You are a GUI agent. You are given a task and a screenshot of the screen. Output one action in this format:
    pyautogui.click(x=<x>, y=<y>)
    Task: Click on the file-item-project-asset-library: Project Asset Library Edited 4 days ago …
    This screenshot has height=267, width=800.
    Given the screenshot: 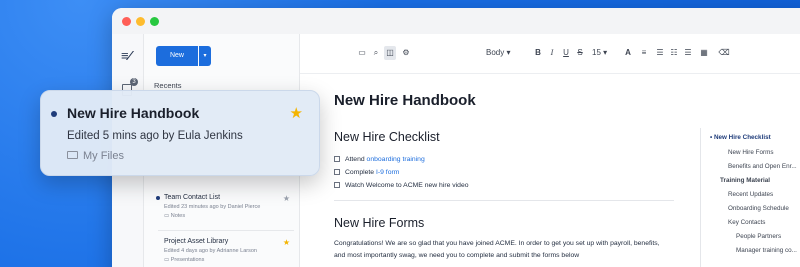 What is the action you would take?
    pyautogui.click(x=229, y=250)
    